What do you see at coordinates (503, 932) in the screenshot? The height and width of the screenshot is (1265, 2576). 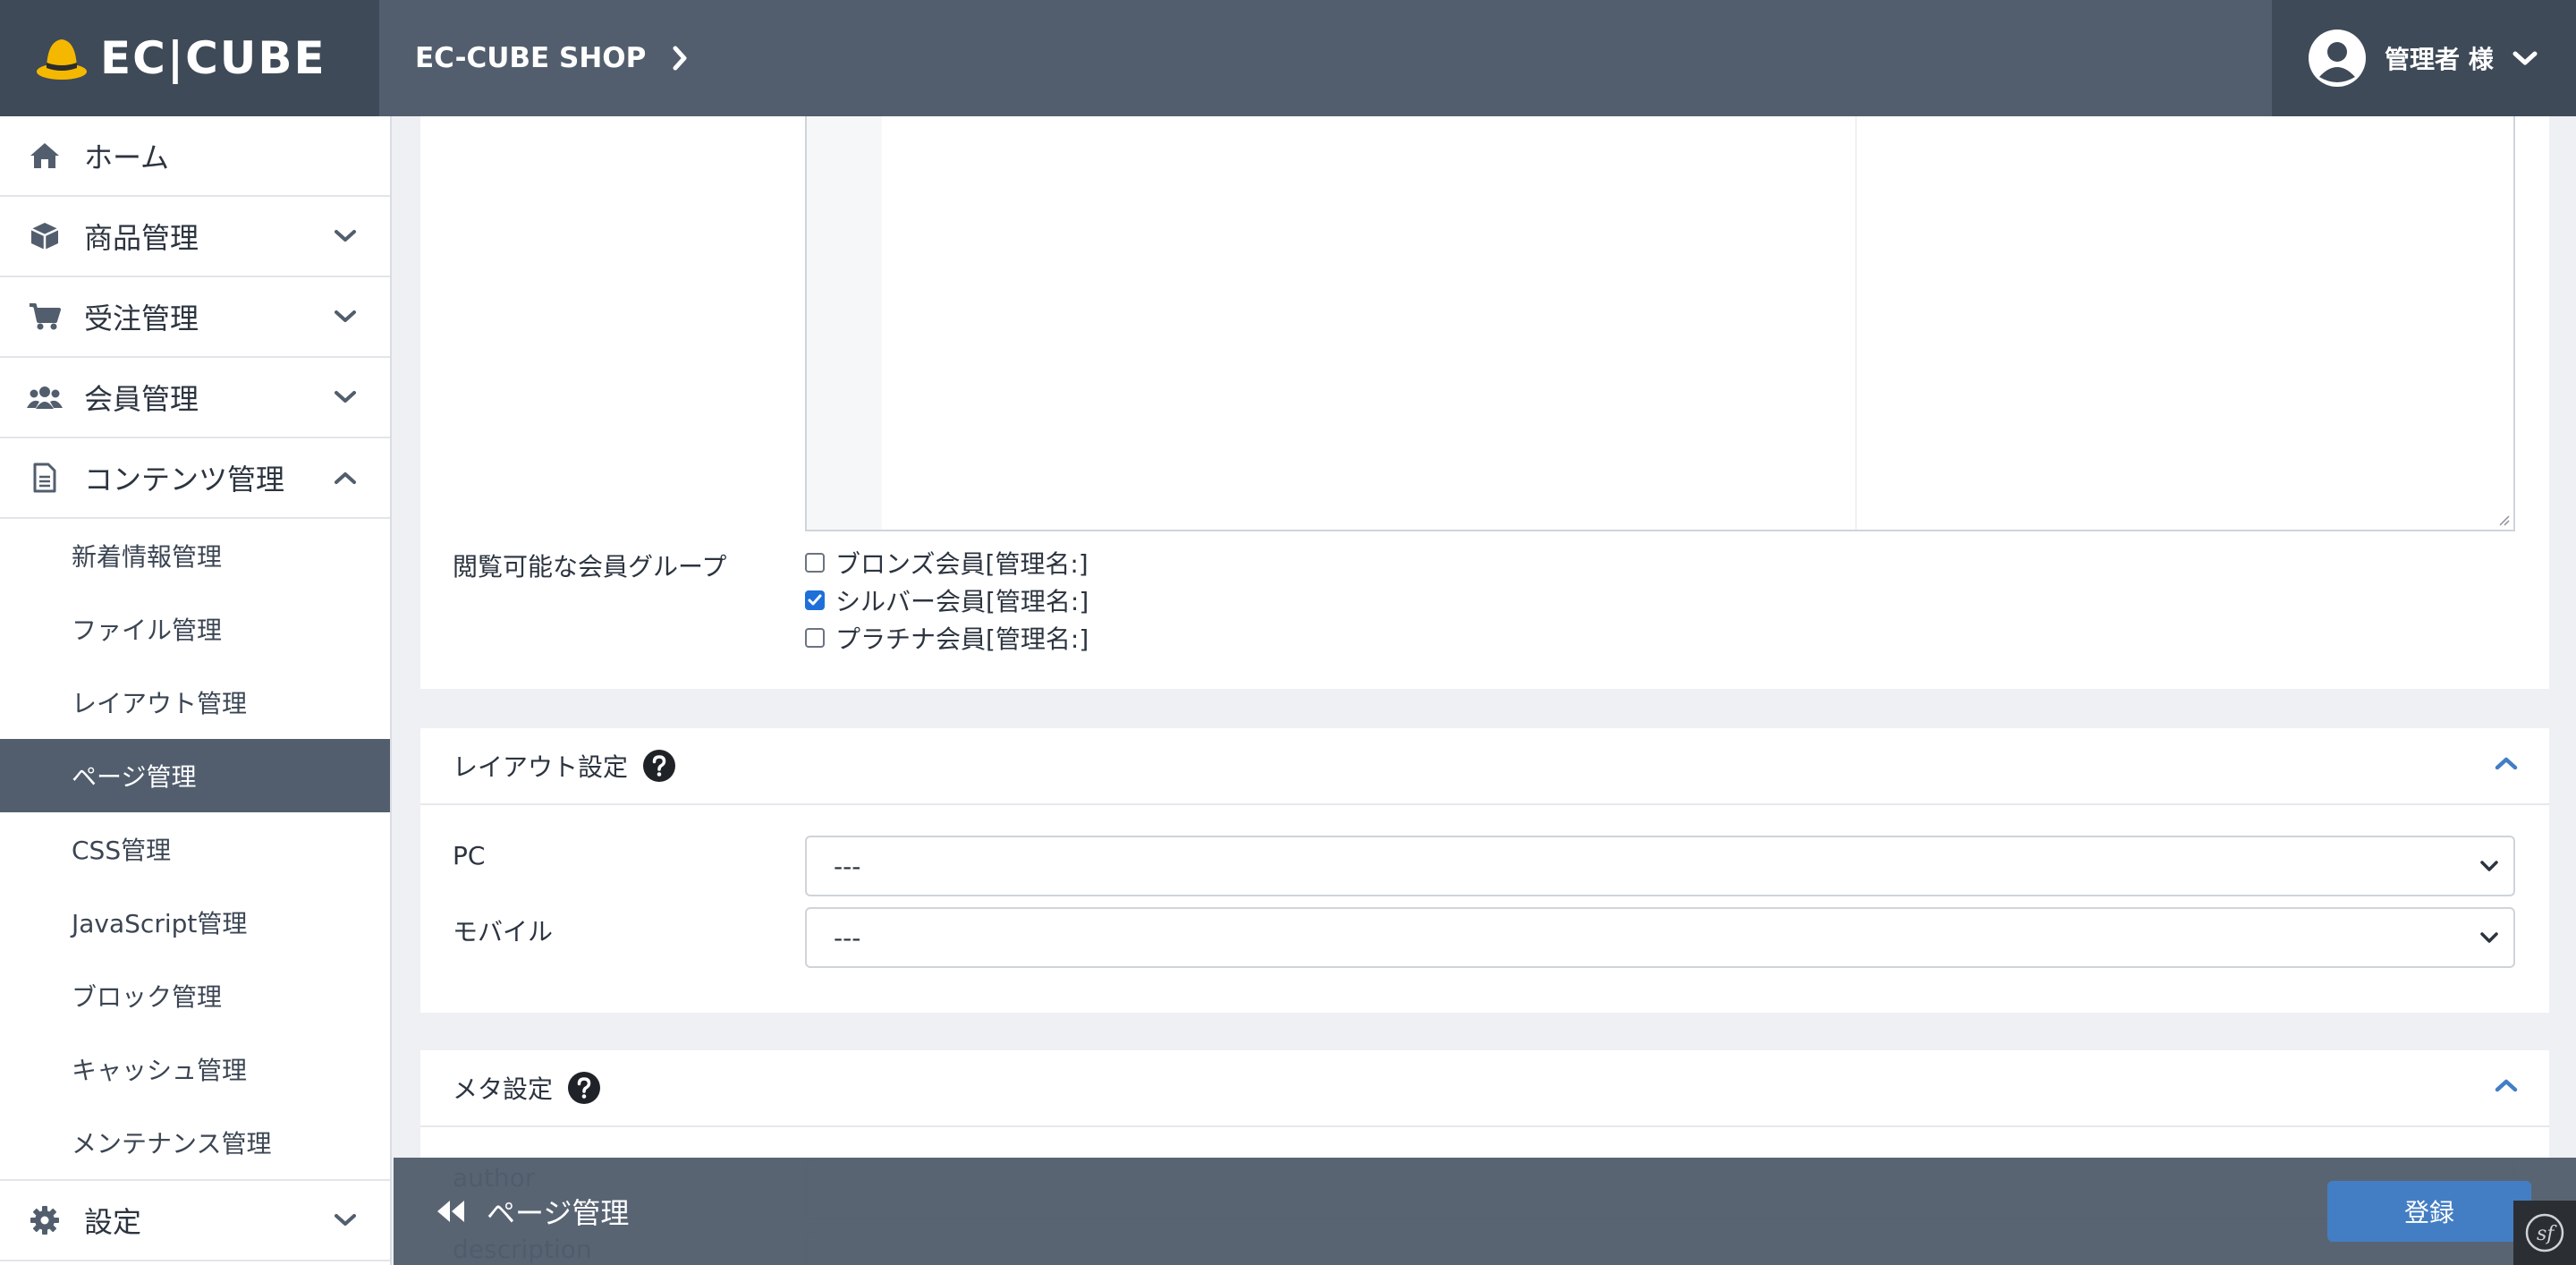 I see `mobile-layout-label: モバイル` at bounding box center [503, 932].